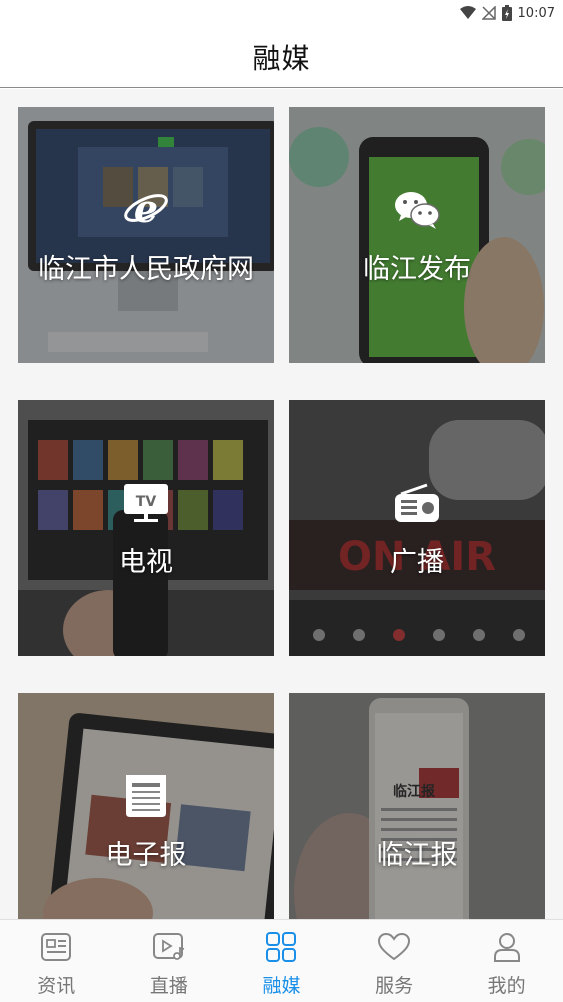 The height and width of the screenshot is (1002, 563). I want to click on tile-label: 广播, so click(417, 562).